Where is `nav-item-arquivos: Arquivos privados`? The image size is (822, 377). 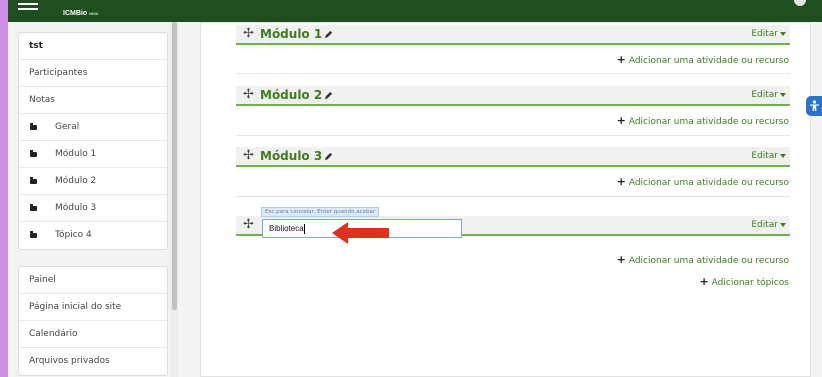 nav-item-arquivos: Arquivos privados is located at coordinates (93, 361).